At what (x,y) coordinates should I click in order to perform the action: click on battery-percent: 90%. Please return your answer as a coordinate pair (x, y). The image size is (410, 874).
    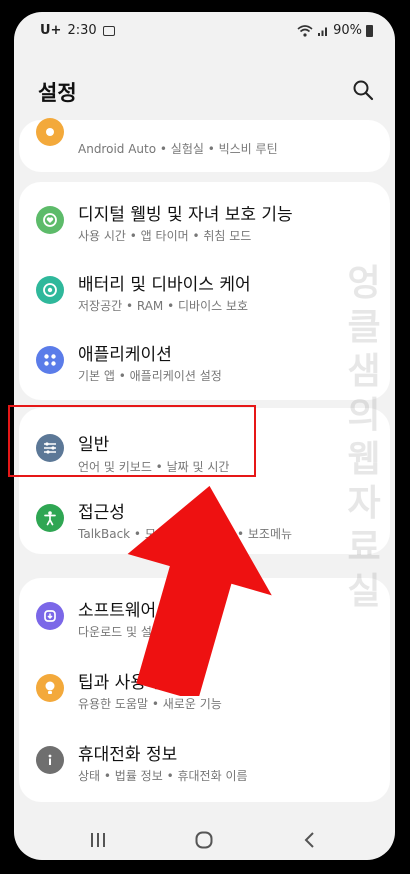
    Looking at the image, I should click on (347, 30).